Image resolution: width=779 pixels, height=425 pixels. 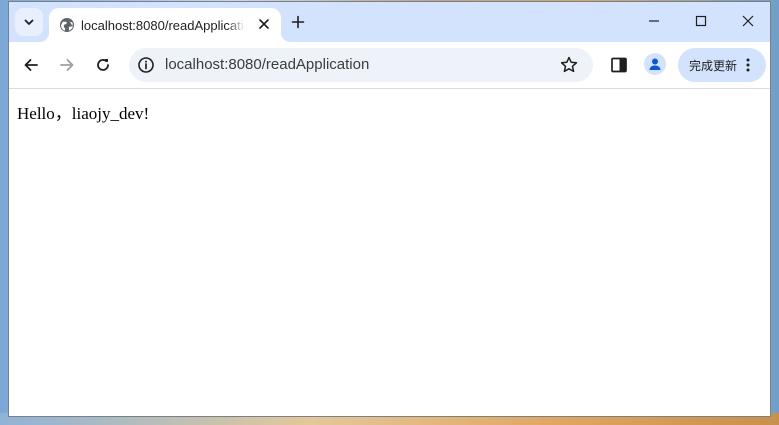 I want to click on tab-close-button, so click(x=264, y=24).